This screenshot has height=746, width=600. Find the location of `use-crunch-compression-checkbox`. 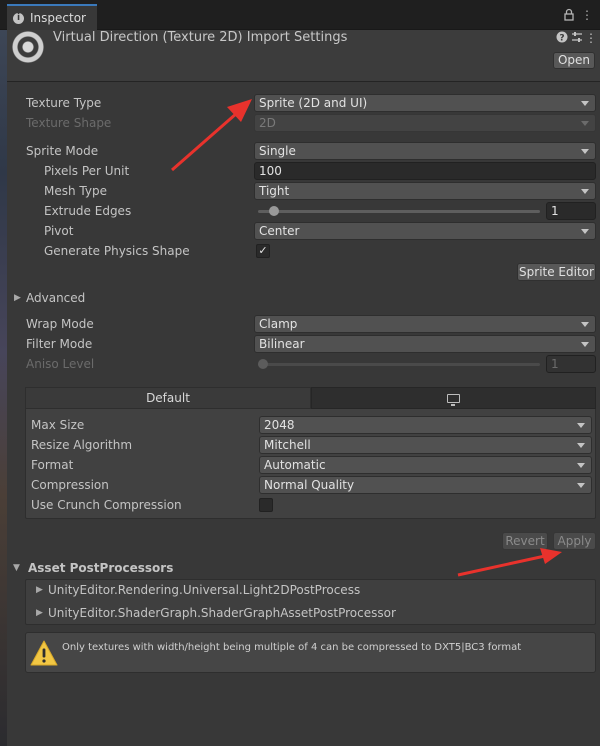

use-crunch-compression-checkbox is located at coordinates (266, 505).